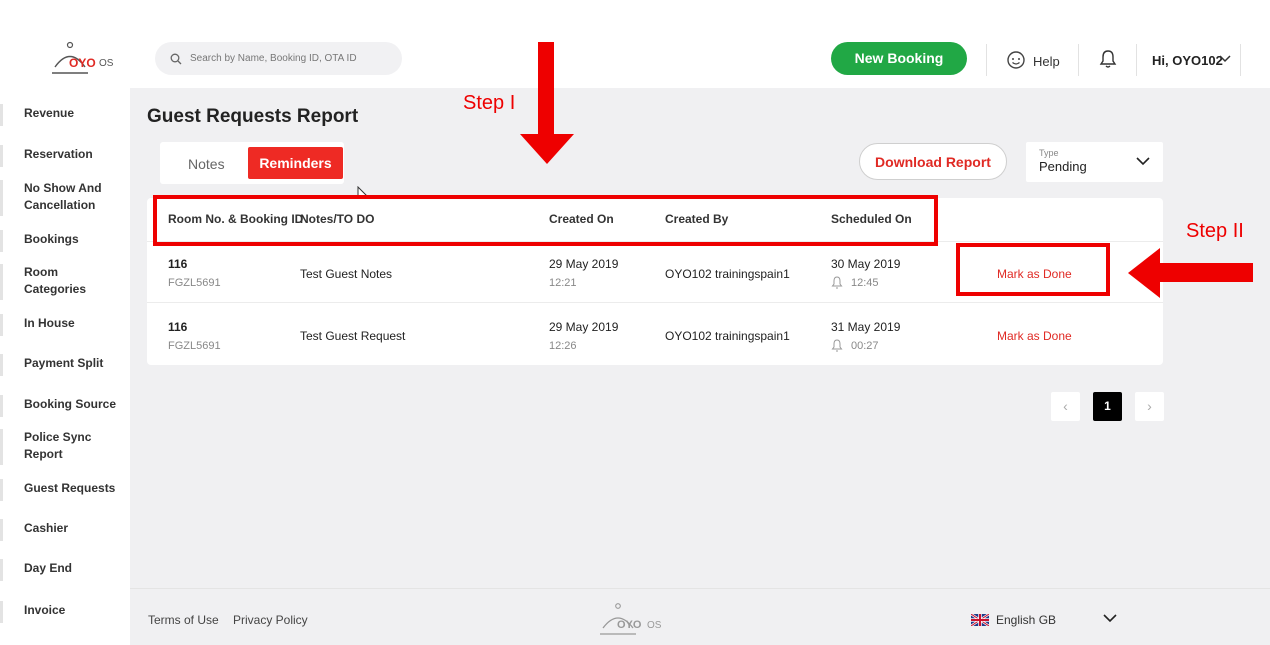 The width and height of the screenshot is (1270, 645). I want to click on sidebar-item-room-categories: Room Categories, so click(59, 281).